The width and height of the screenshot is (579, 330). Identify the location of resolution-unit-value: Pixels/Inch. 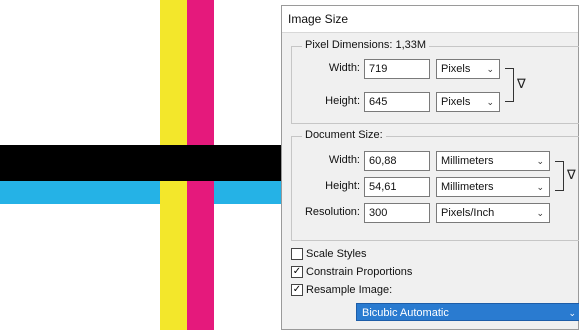
(468, 213).